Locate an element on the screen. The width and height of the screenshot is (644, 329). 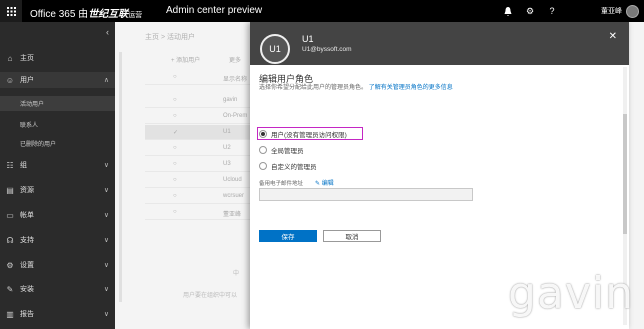
app-launcher-button is located at coordinates (11, 11).